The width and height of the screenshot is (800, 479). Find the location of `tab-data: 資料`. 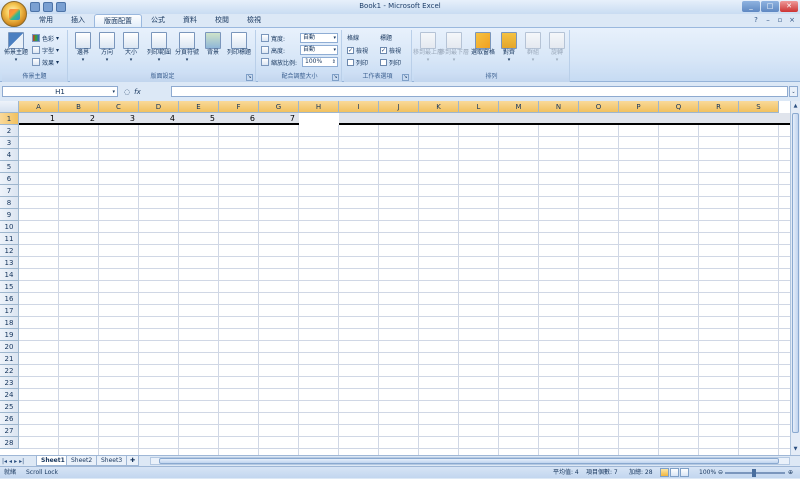

tab-data: 資料 is located at coordinates (190, 20).